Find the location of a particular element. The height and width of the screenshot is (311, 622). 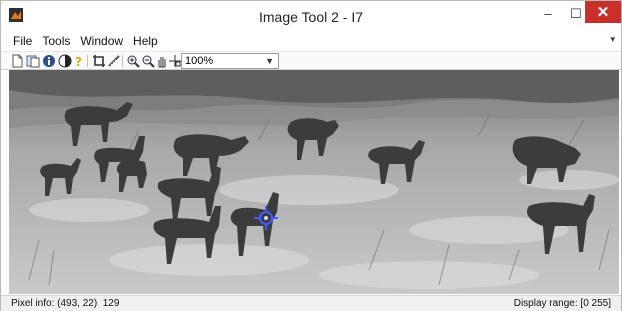

display-range-readout: Display range: [0 255] is located at coordinates (562, 303).